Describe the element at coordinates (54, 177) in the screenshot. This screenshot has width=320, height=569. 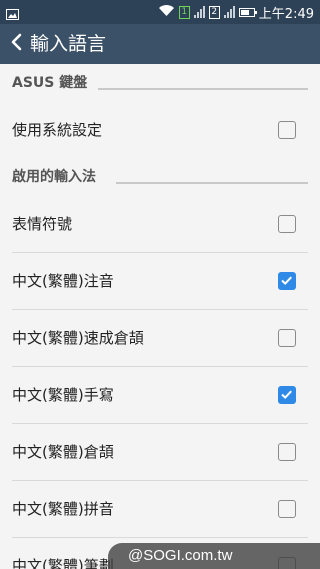
I see `section-title: 啟用的輸入法` at that location.